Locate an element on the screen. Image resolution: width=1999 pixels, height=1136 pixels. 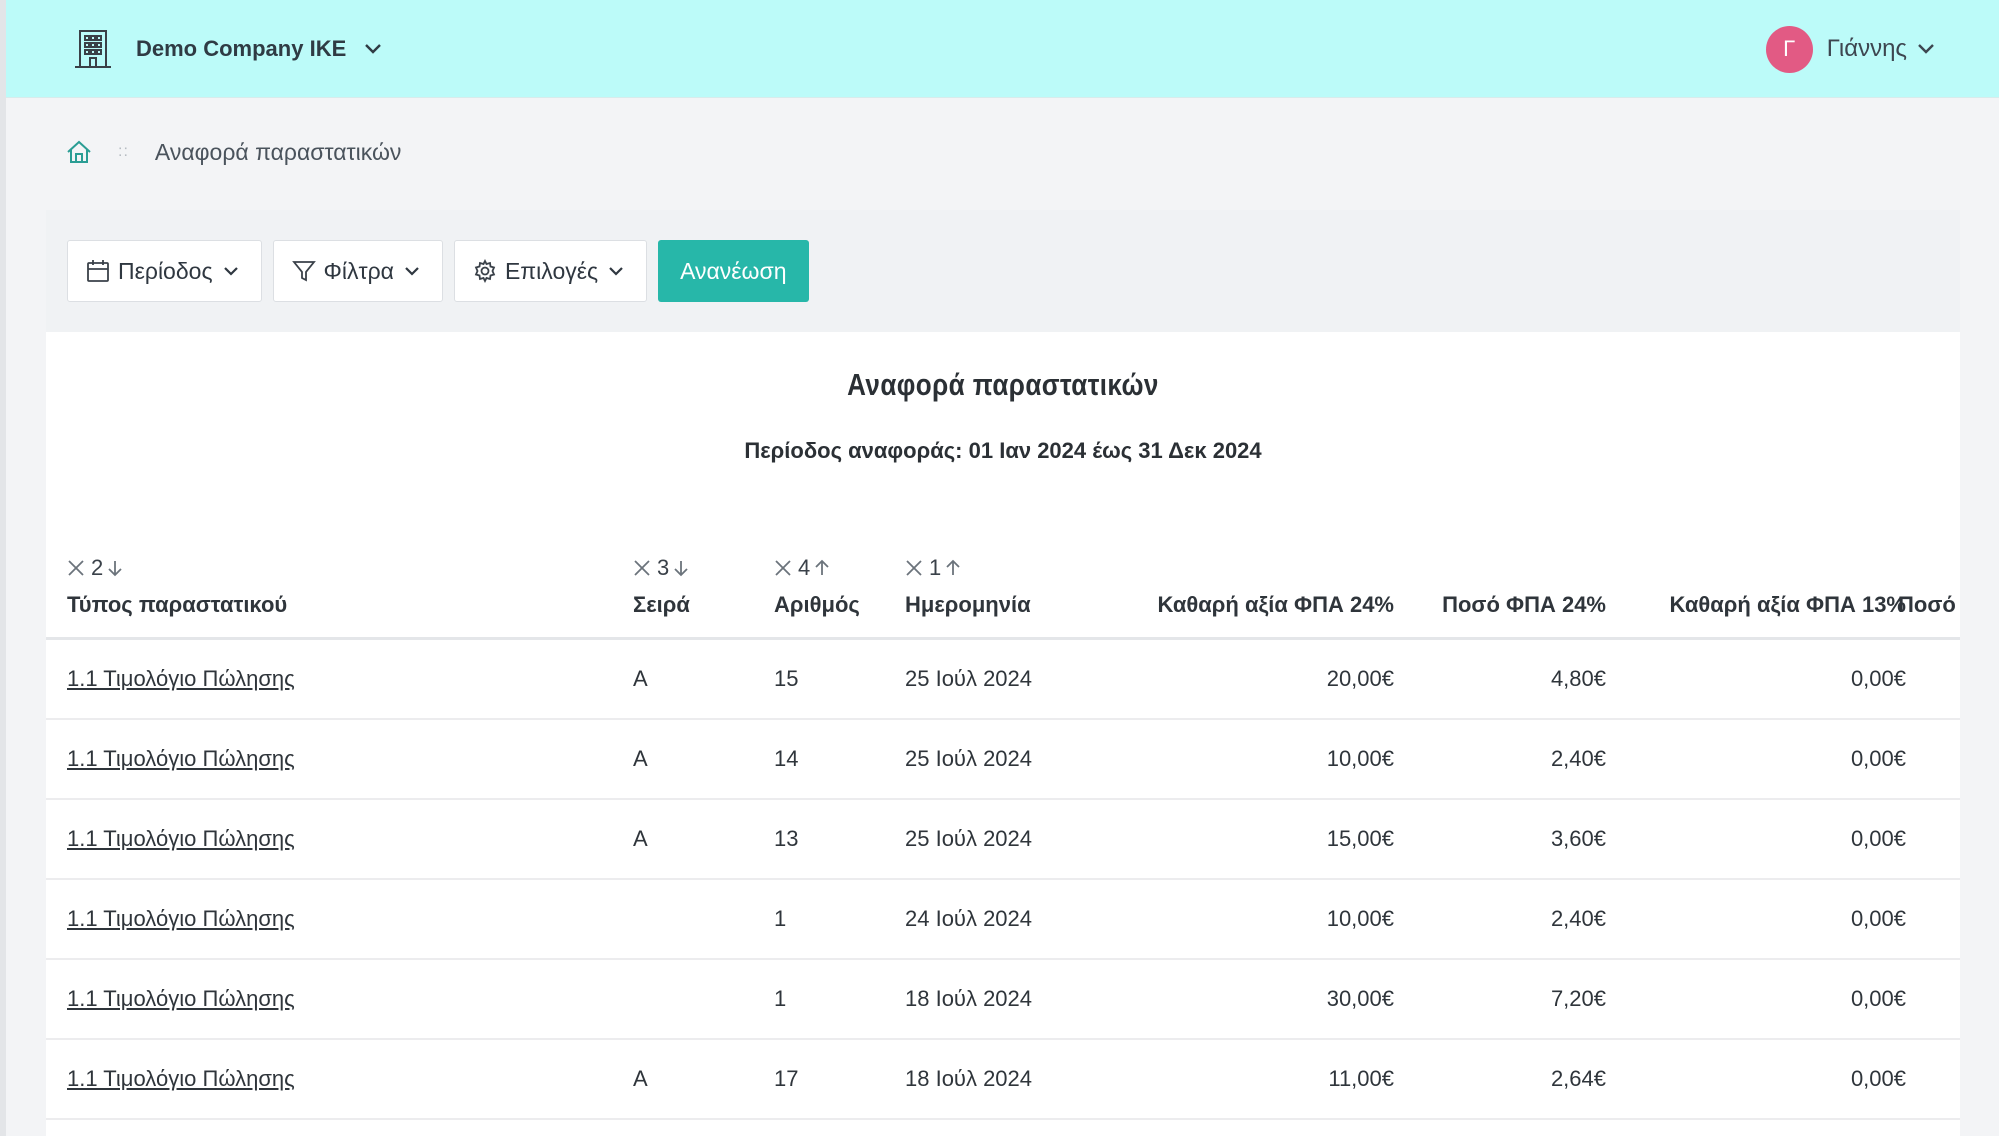
period-button: Περίοδος is located at coordinates (164, 271).